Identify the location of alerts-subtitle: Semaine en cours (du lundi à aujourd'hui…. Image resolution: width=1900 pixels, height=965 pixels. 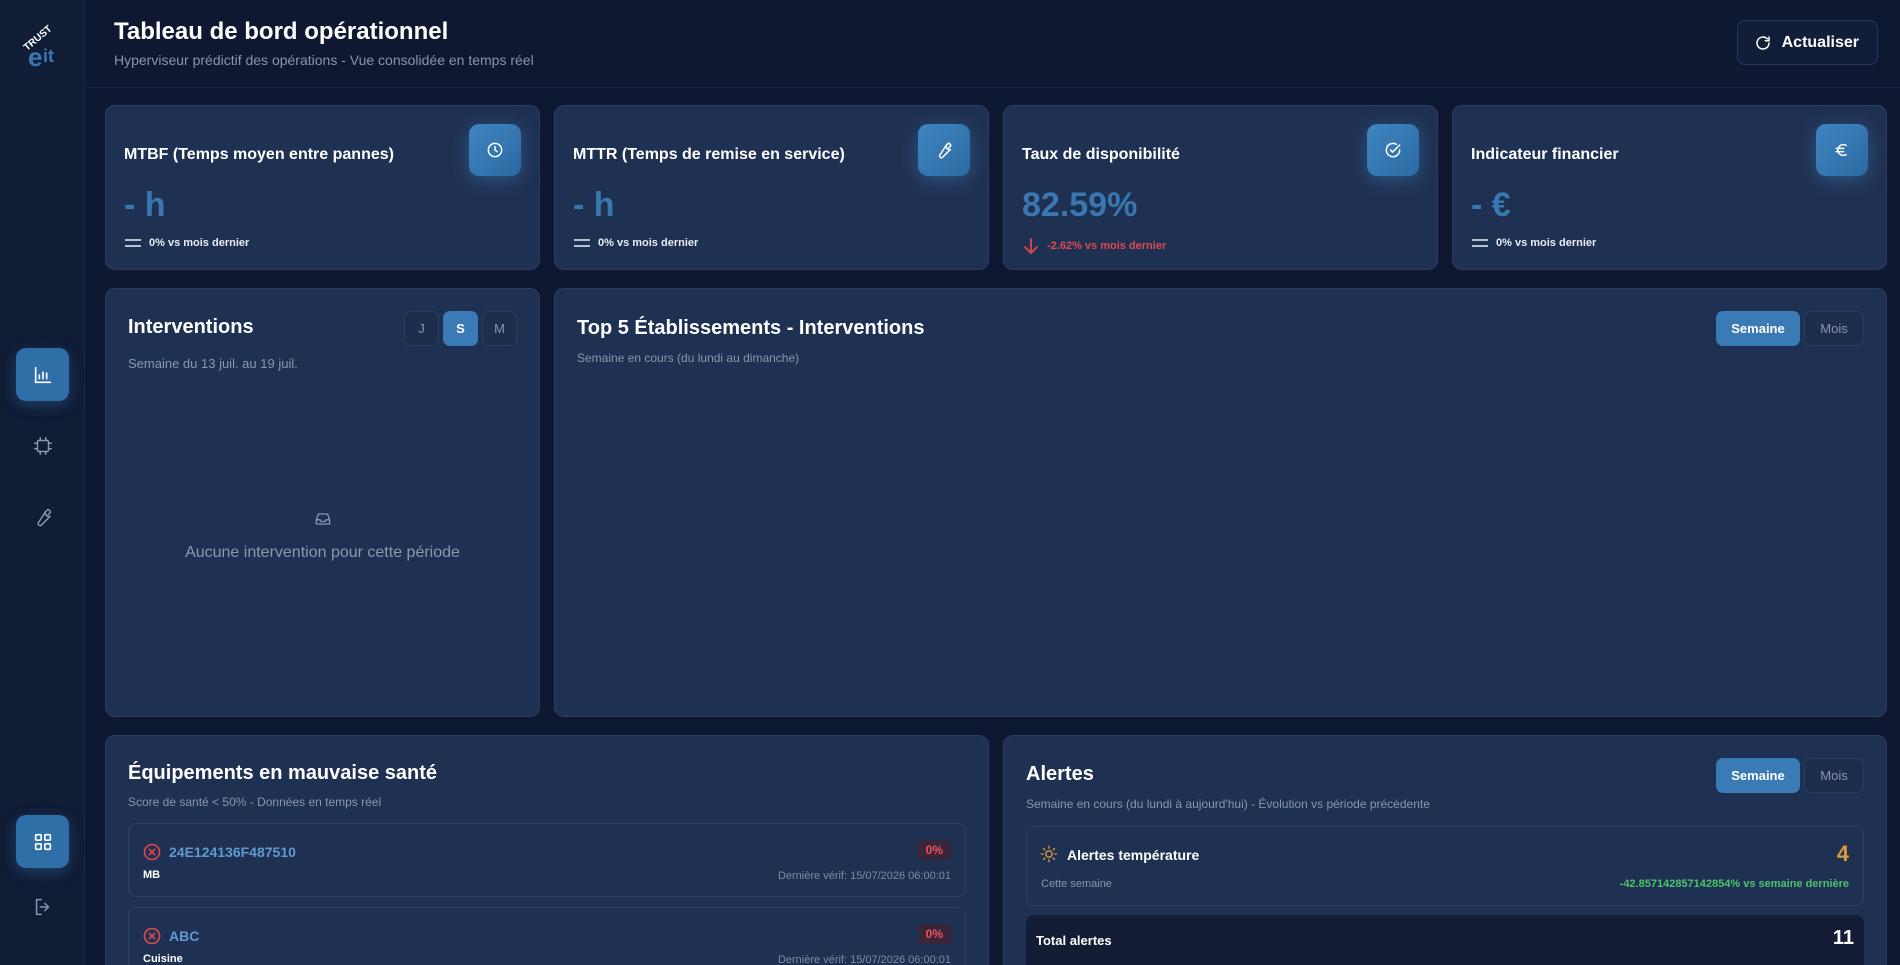
(1228, 804).